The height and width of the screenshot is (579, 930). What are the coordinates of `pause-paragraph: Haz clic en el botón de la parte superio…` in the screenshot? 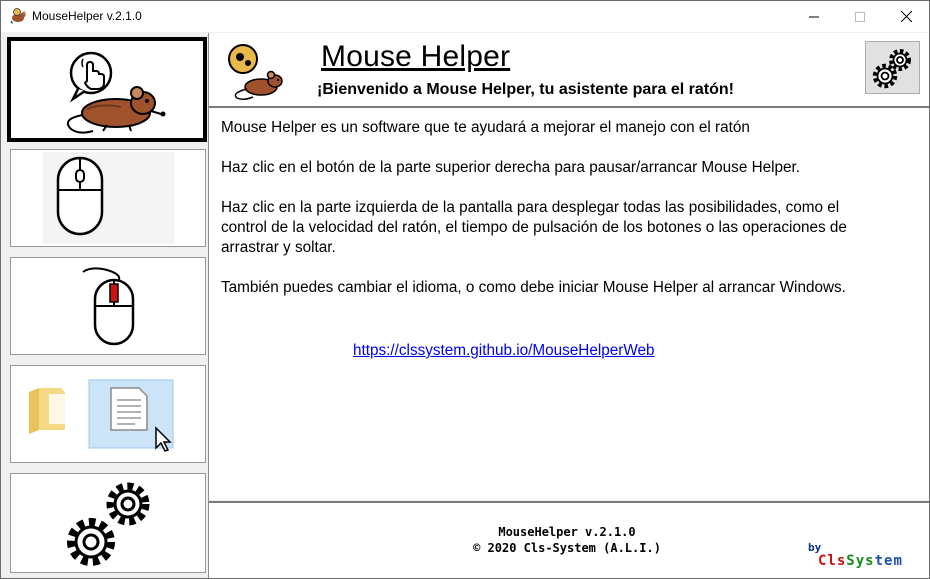 It's located at (511, 167).